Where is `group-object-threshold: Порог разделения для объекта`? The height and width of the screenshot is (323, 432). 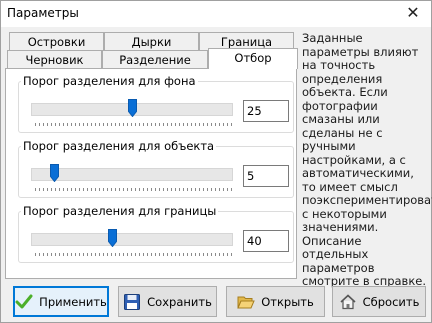
group-object-threshold: Порог разделения для объекта is located at coordinates (156, 168).